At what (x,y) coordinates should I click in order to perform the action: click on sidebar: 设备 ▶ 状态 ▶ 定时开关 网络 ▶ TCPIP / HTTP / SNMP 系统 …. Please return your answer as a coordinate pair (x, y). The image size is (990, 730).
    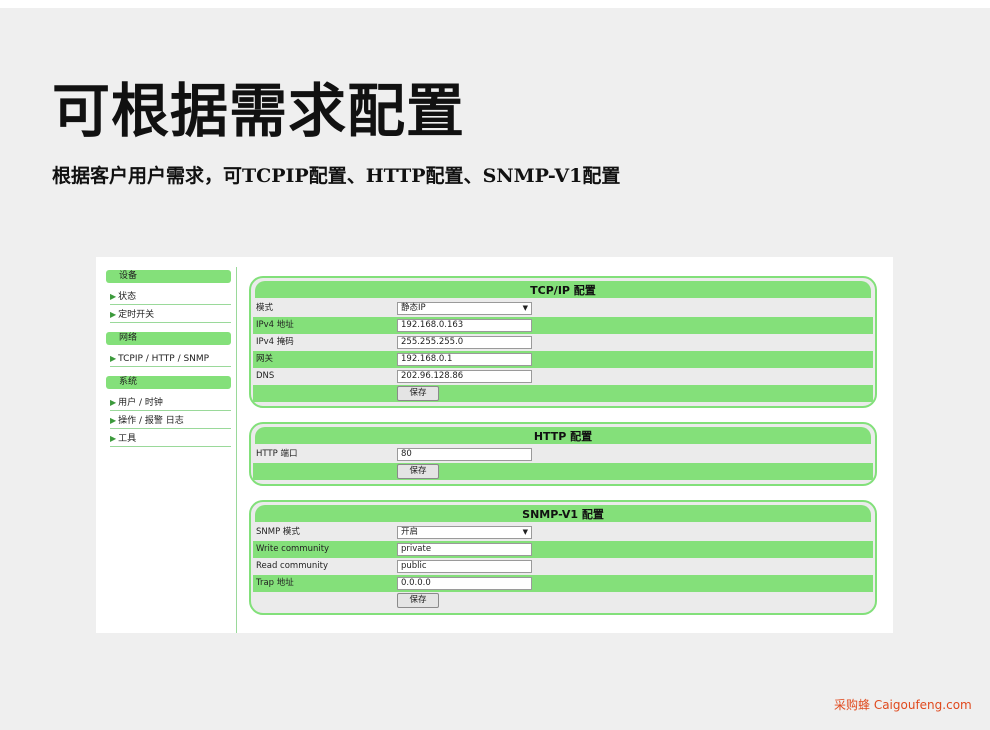
    Looking at the image, I should click on (168, 357).